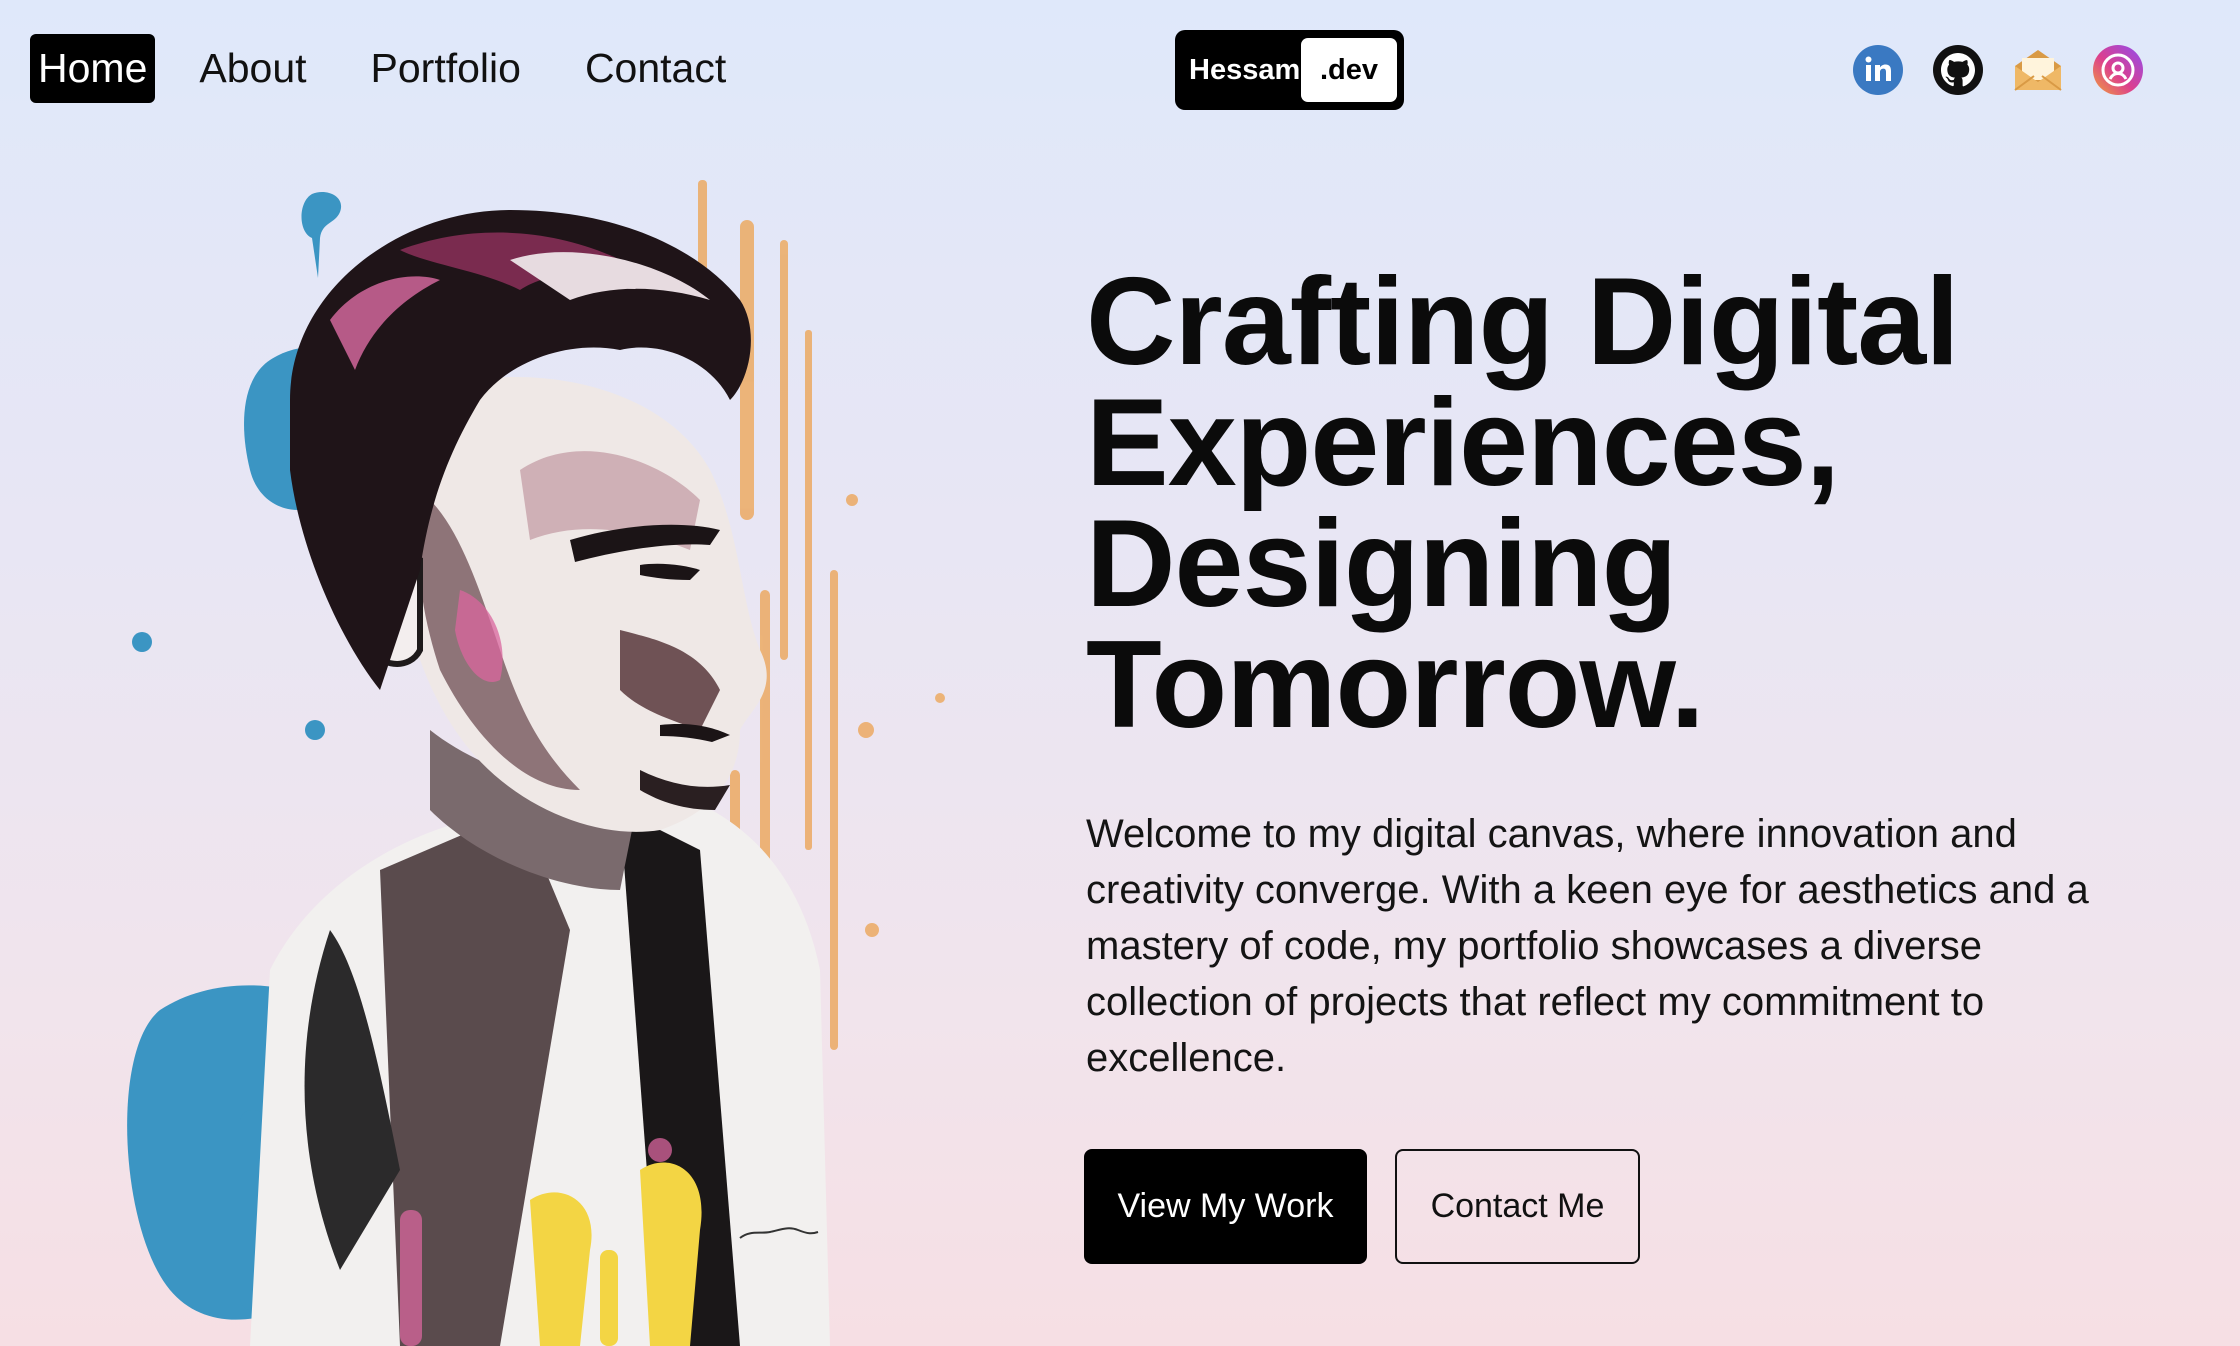  I want to click on nav-about-link: About, so click(252, 68).